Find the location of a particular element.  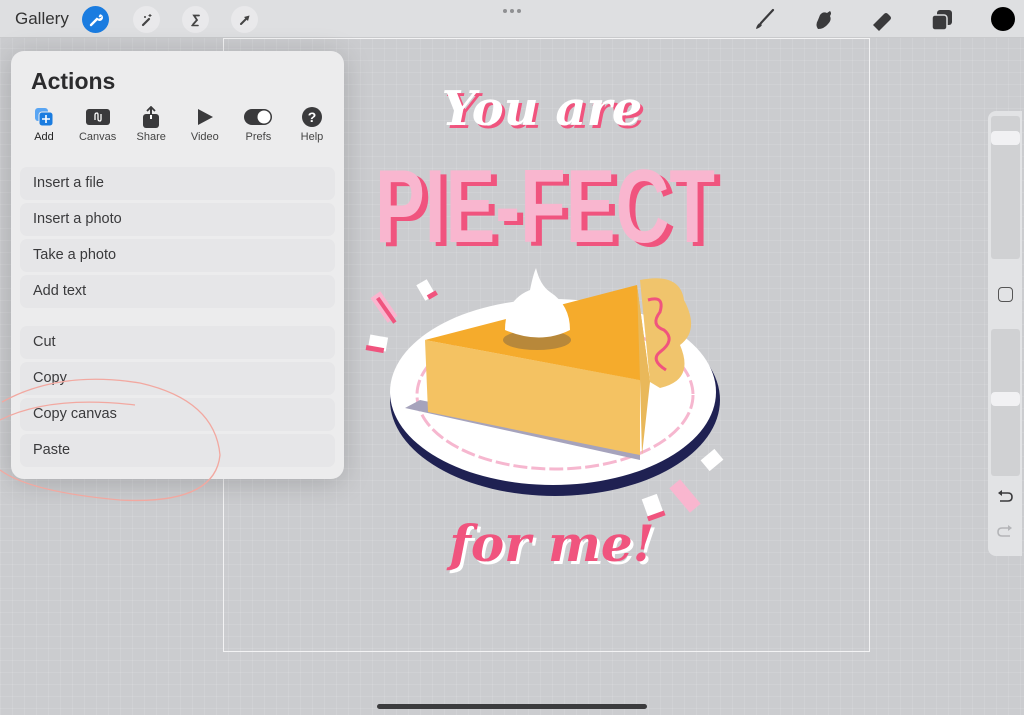

redo-button is located at coordinates (1005, 532).